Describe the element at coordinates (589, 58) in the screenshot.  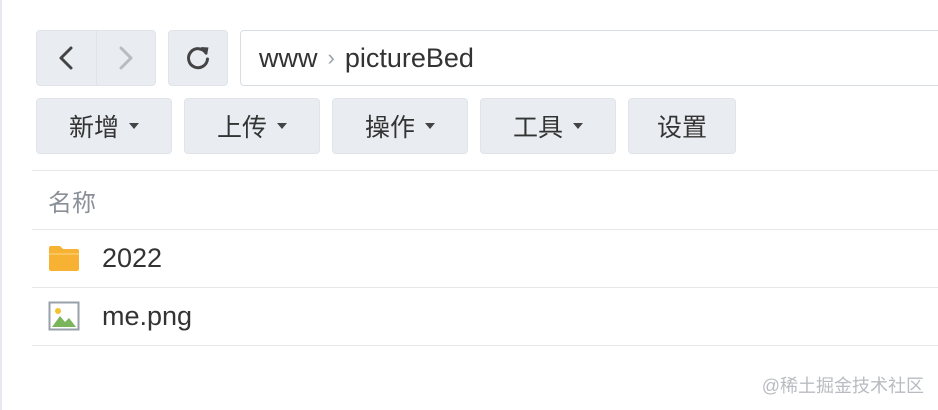
I see `path-bar: www › pictureBed` at that location.